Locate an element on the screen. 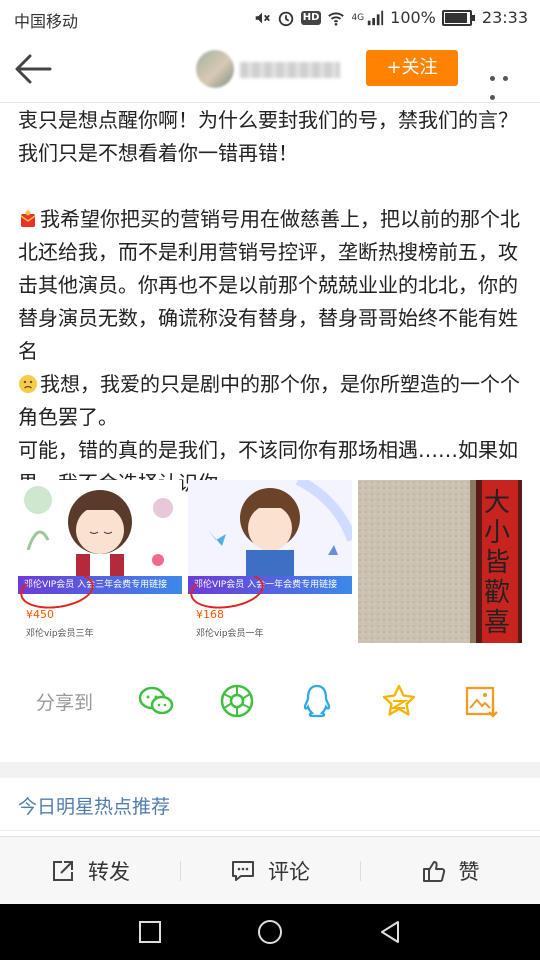 Image resolution: width=540 pixels, height=960 pixels. avatar is located at coordinates (215, 69).